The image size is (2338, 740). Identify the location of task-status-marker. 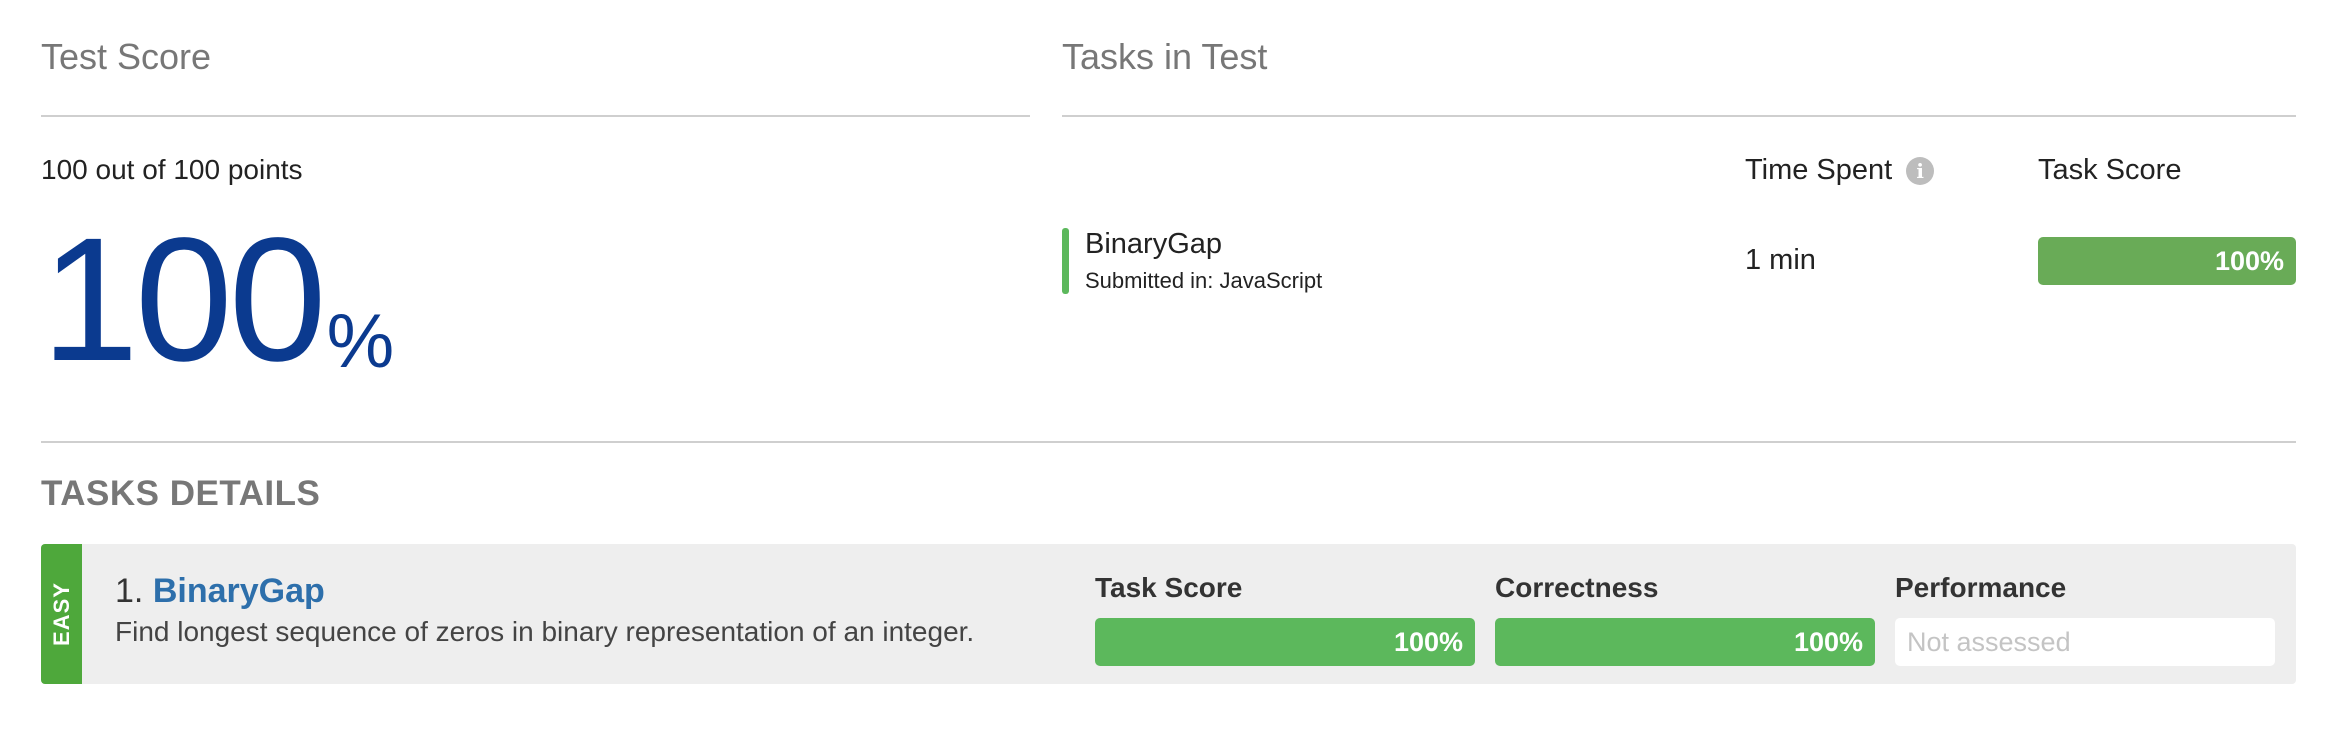
(1065, 261).